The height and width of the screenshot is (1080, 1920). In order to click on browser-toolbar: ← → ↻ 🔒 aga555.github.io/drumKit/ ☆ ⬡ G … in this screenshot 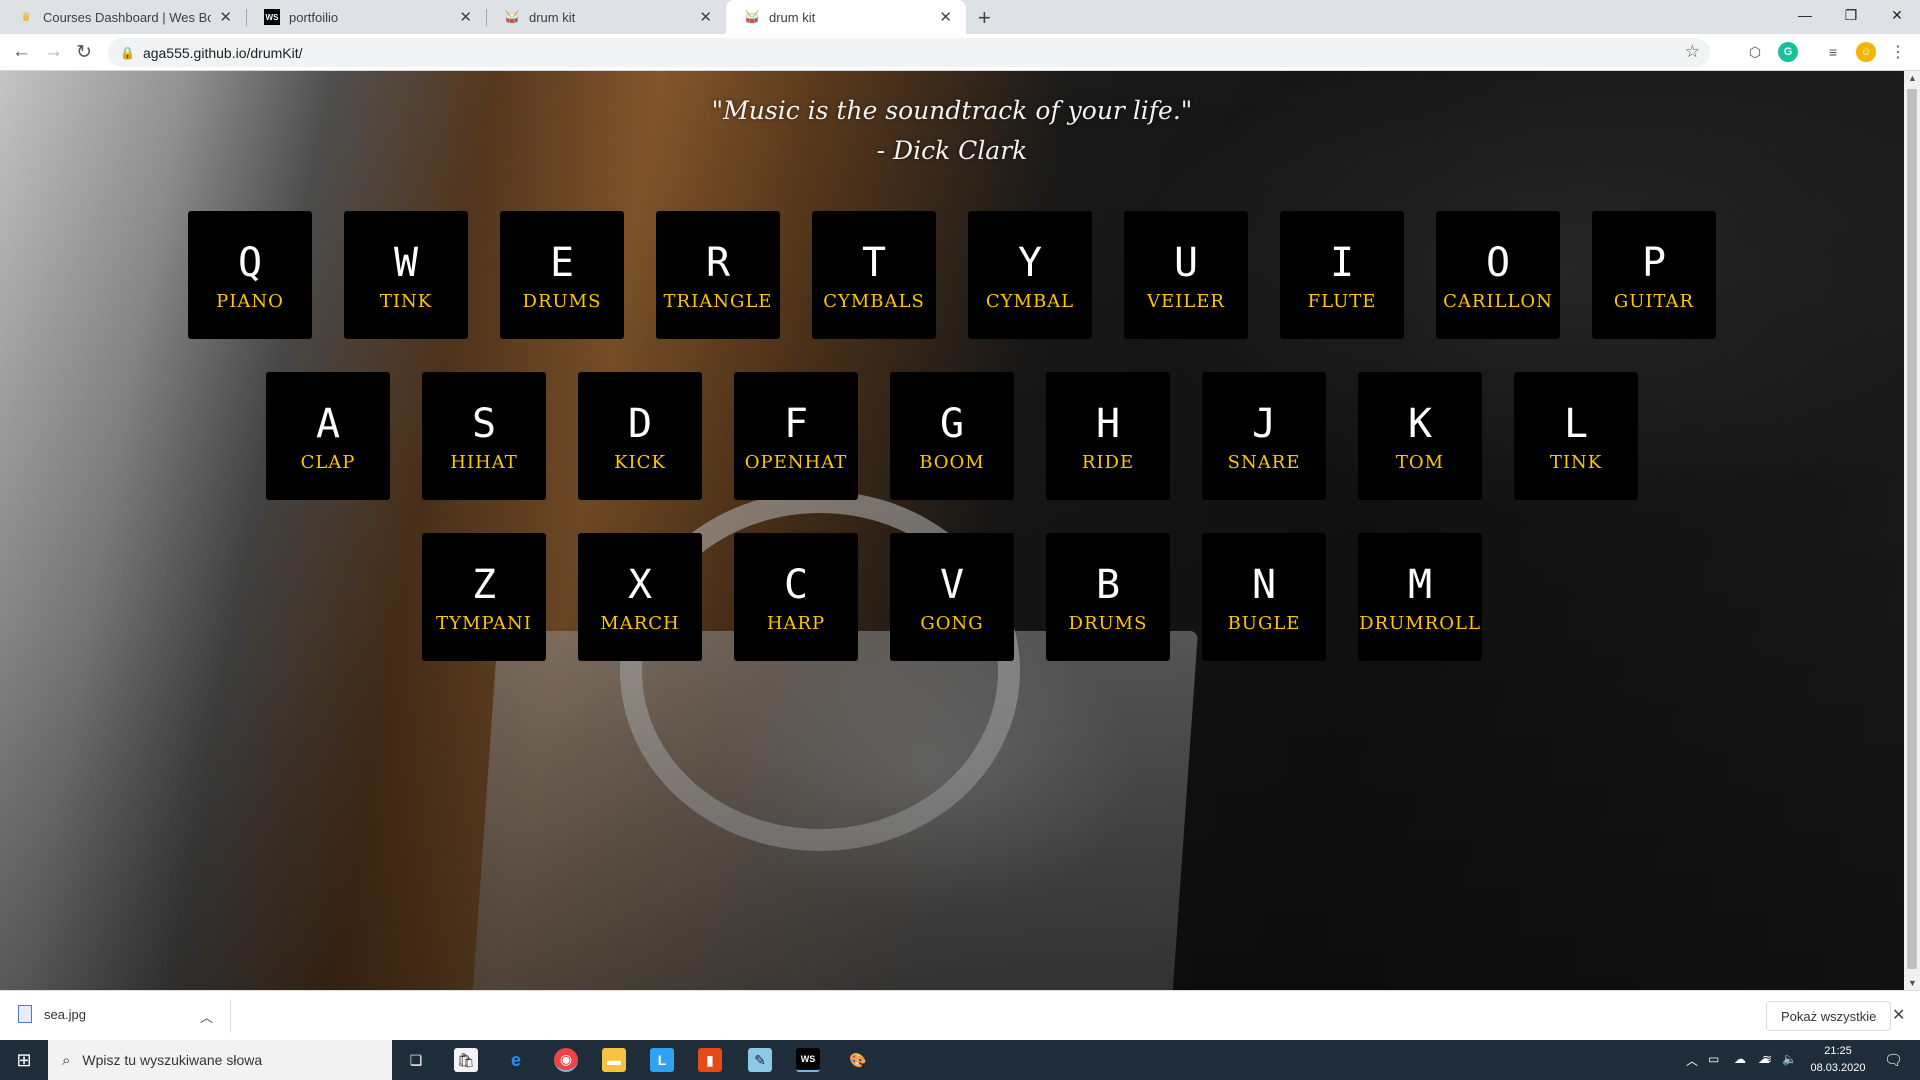, I will do `click(960, 52)`.